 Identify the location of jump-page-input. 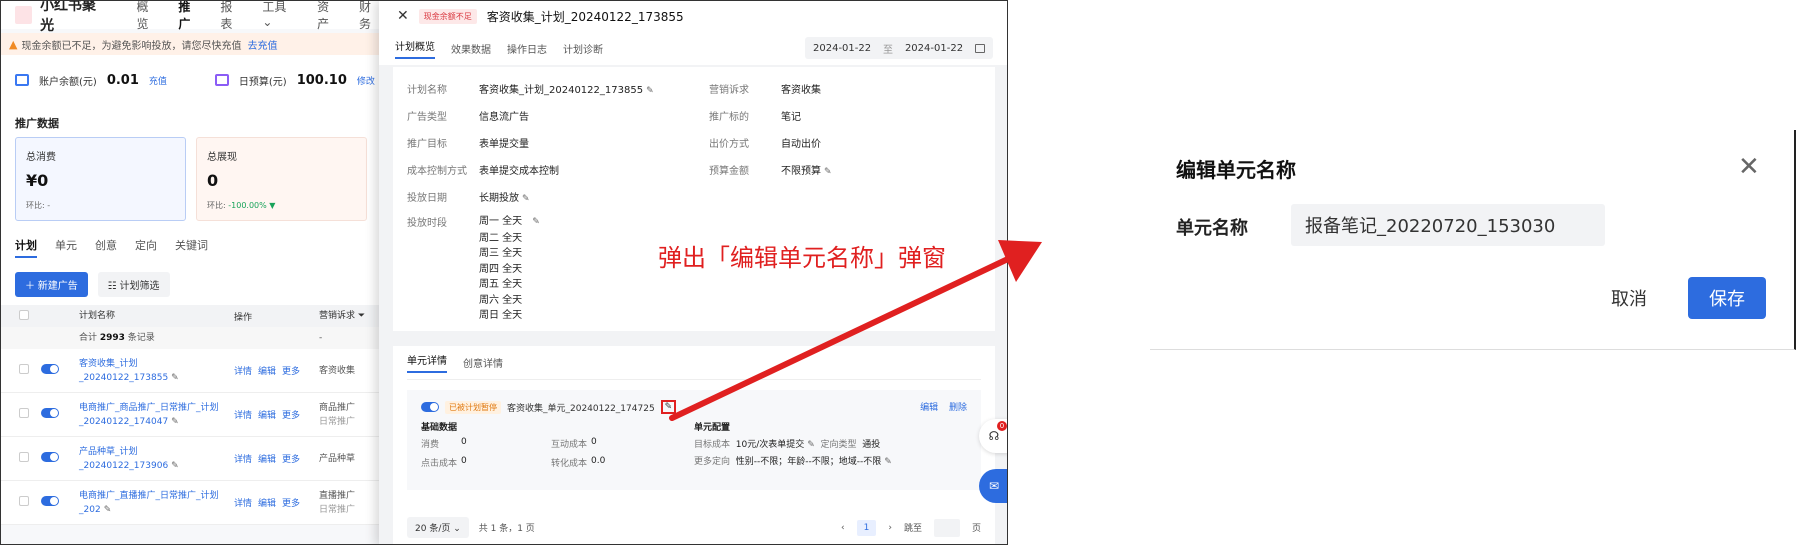
(946, 527).